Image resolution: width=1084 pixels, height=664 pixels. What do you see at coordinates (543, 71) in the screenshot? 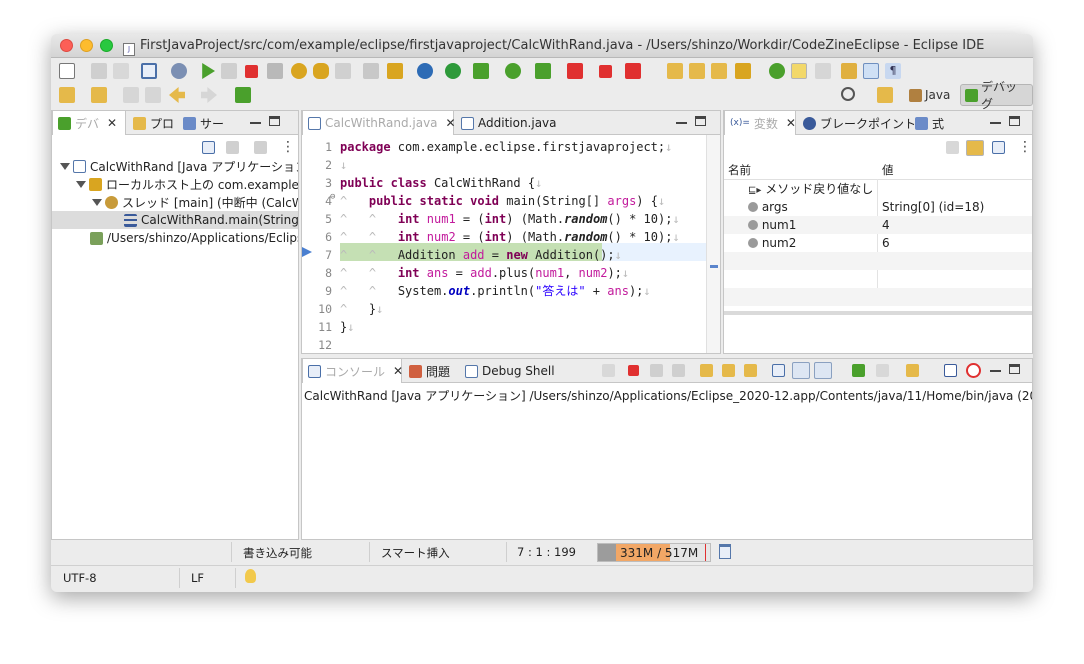
I see `coverage-icon` at bounding box center [543, 71].